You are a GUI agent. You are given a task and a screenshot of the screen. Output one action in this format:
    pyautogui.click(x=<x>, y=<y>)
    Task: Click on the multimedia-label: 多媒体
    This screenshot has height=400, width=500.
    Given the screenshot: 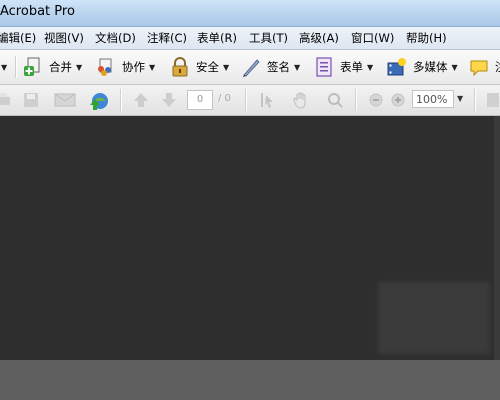 What is the action you would take?
    pyautogui.click(x=430, y=67)
    